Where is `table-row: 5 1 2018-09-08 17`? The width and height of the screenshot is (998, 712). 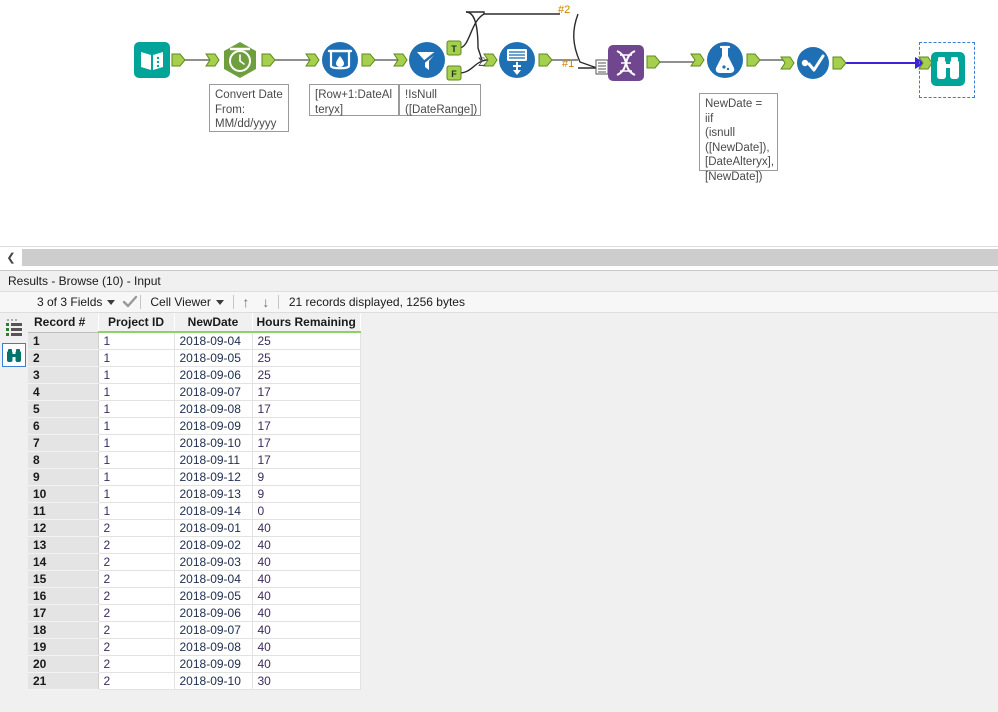
table-row: 5 1 2018-09-08 17 is located at coordinates (194, 409).